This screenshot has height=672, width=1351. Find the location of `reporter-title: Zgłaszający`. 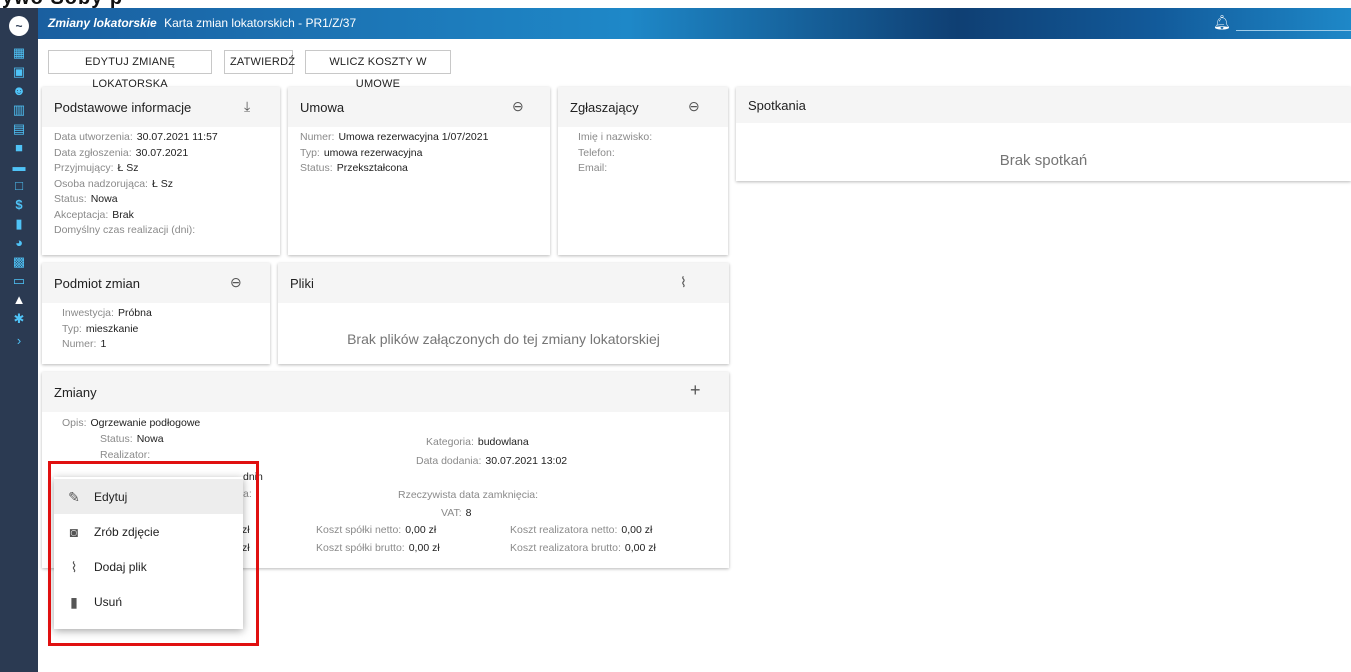

reporter-title: Zgłaszający is located at coordinates (604, 107).